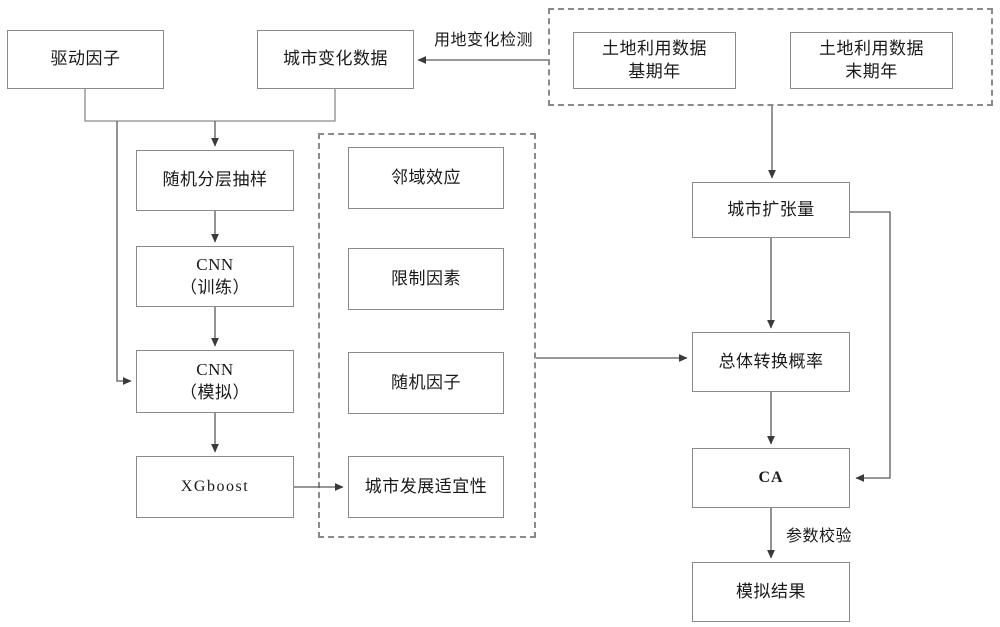 This screenshot has width=1000, height=627. I want to click on node-landuse-end-year: 土地利用数据 末期年, so click(871, 60).